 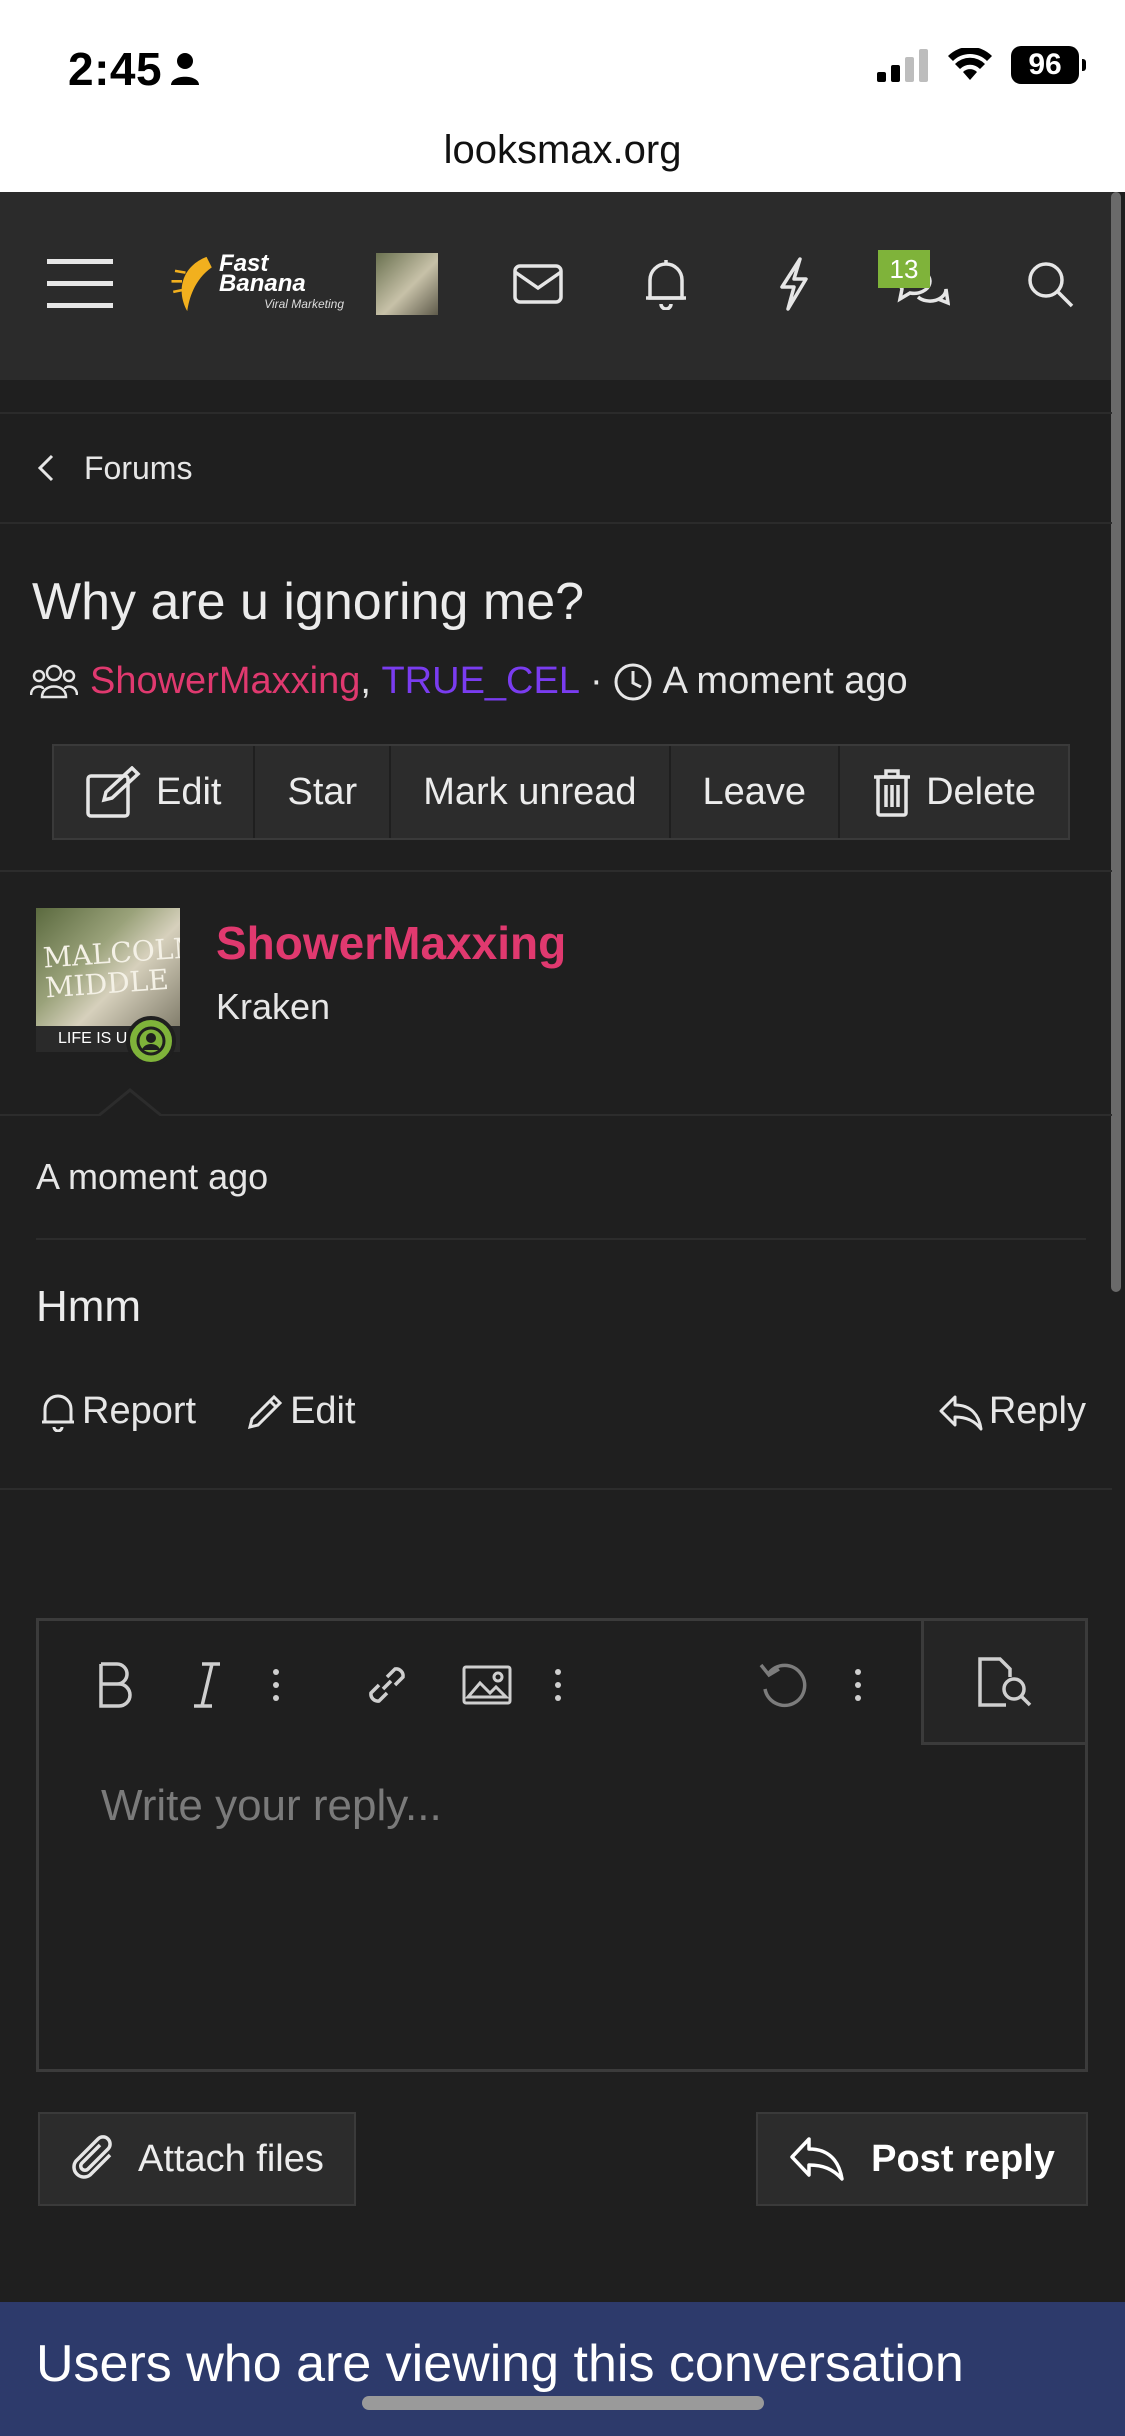 I want to click on conversation-meta: ShowerMaxxing , TRUE_CEL · A moment ago, so click(x=469, y=681).